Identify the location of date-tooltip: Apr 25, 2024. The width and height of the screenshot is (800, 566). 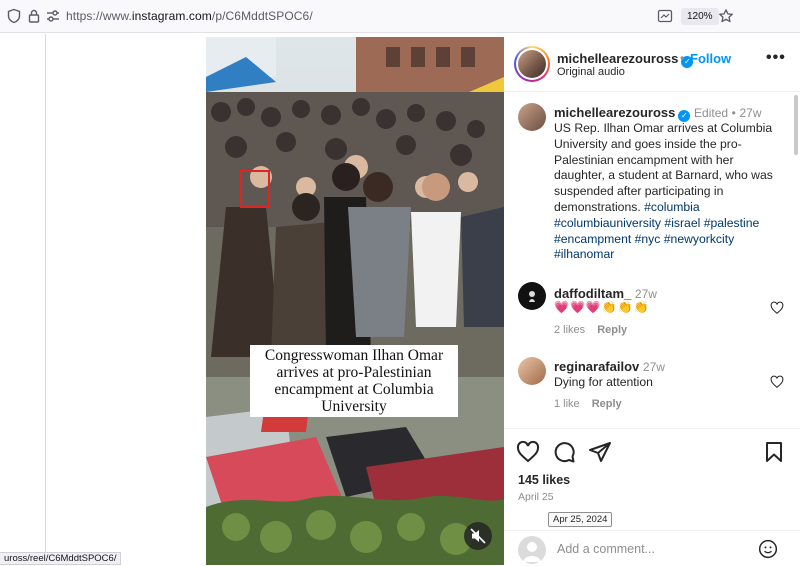
(580, 519).